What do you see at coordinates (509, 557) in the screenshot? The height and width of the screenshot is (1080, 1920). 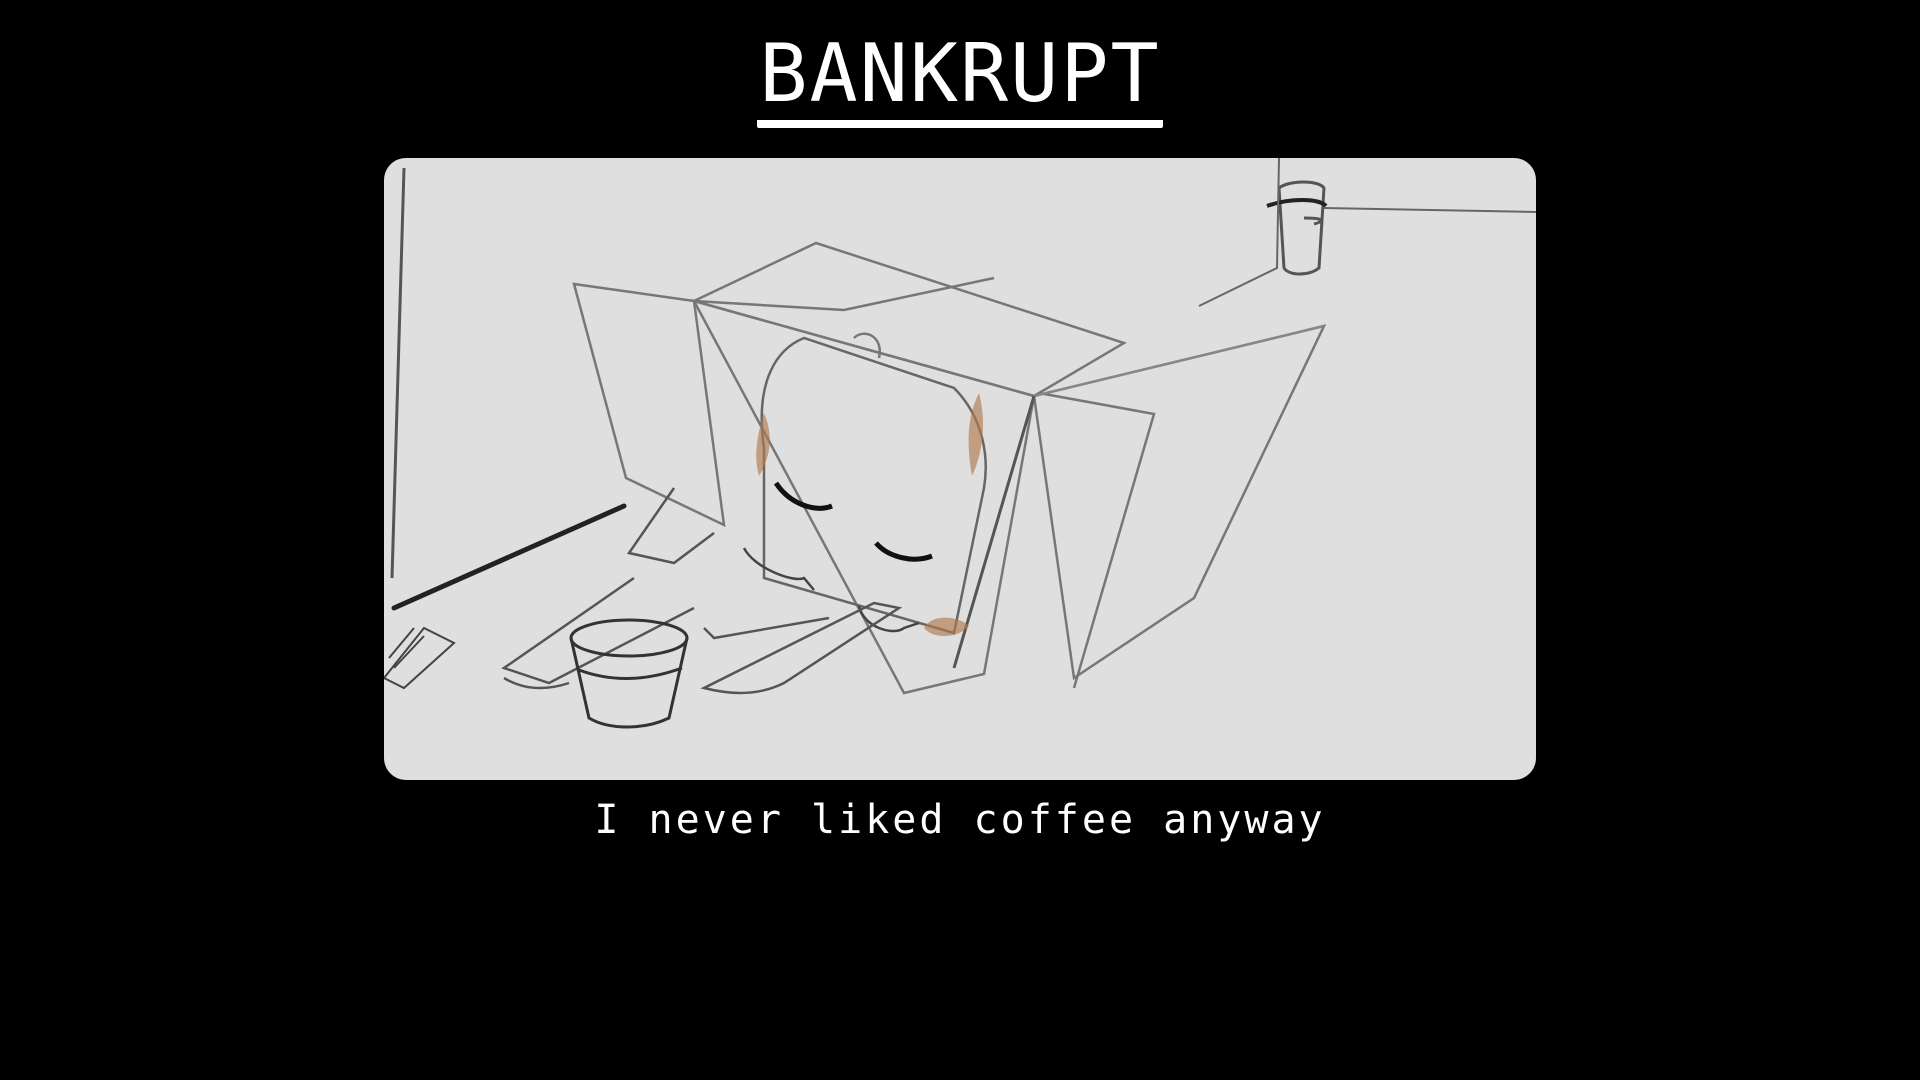 I see `baseboard-line` at bounding box center [509, 557].